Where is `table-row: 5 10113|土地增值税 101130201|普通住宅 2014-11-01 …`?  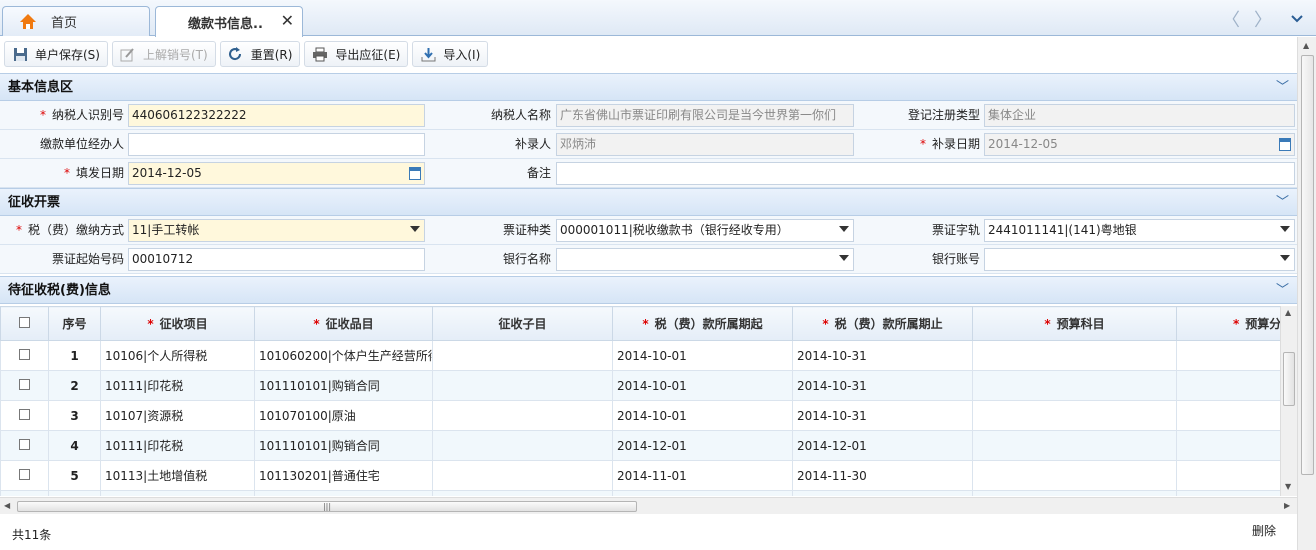 table-row: 5 10113|土地增值税 101130201|普通住宅 2014-11-01 … is located at coordinates (640, 475).